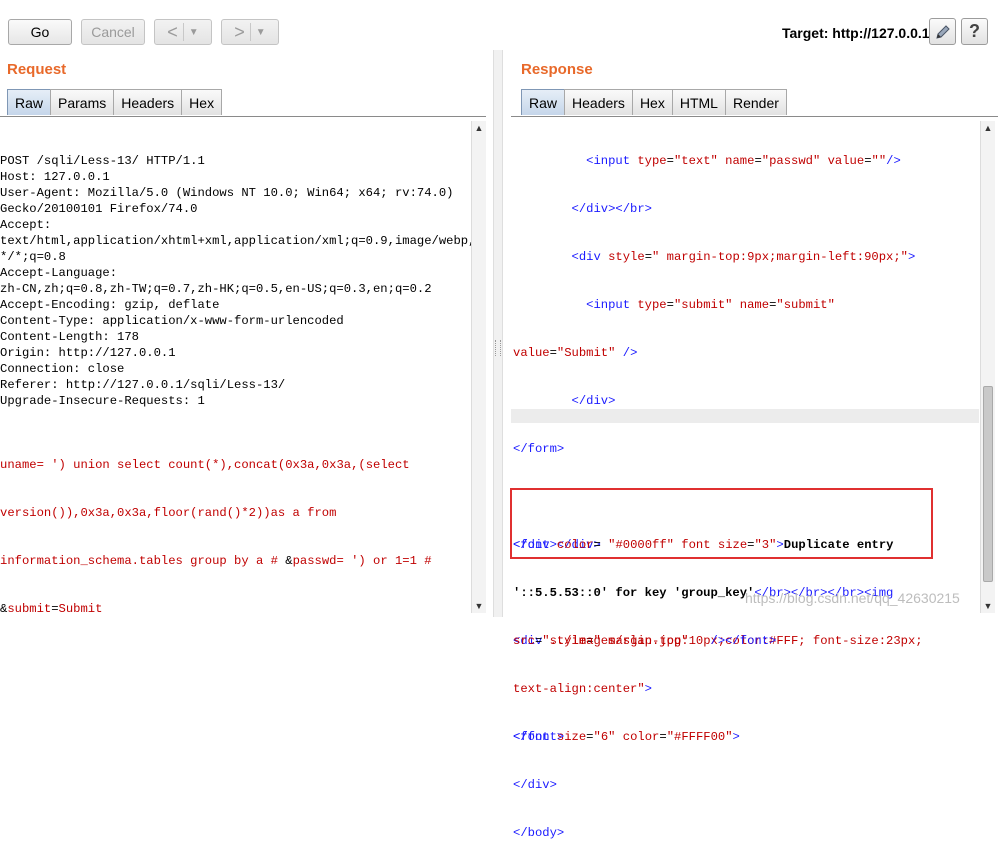 The width and height of the screenshot is (998, 857). Describe the element at coordinates (143, 385) in the screenshot. I see `request-line: Referer: http://127.0.0.1/sqli/Less-13/` at that location.